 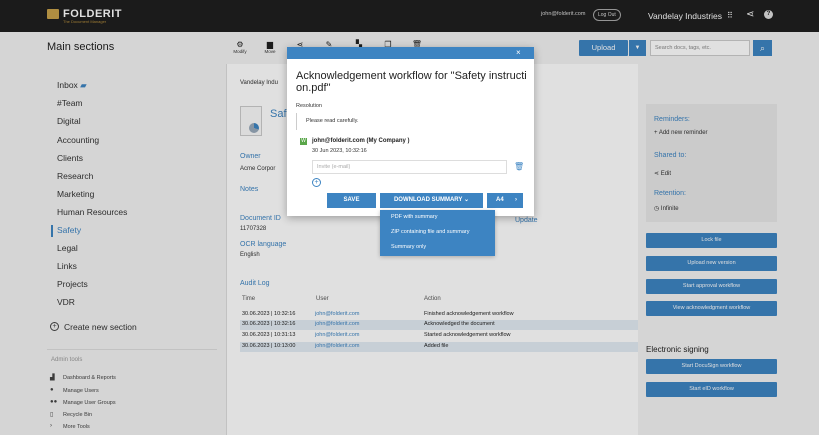 I want to click on ack-date: 30 Jun 2023, 10:32:16, so click(x=339, y=151).